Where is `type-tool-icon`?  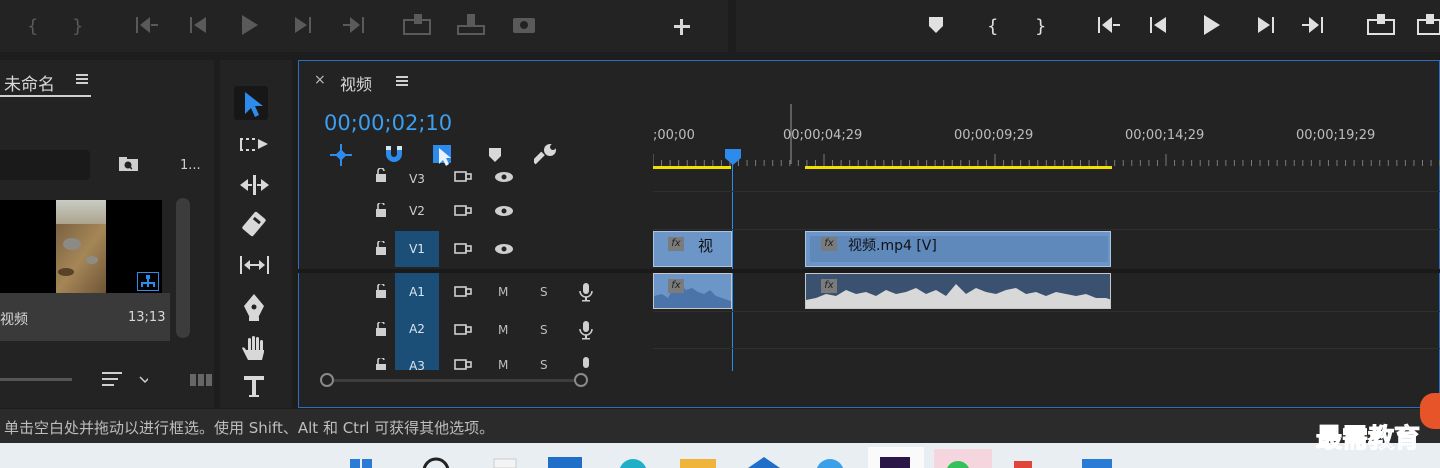 type-tool-icon is located at coordinates (254, 387).